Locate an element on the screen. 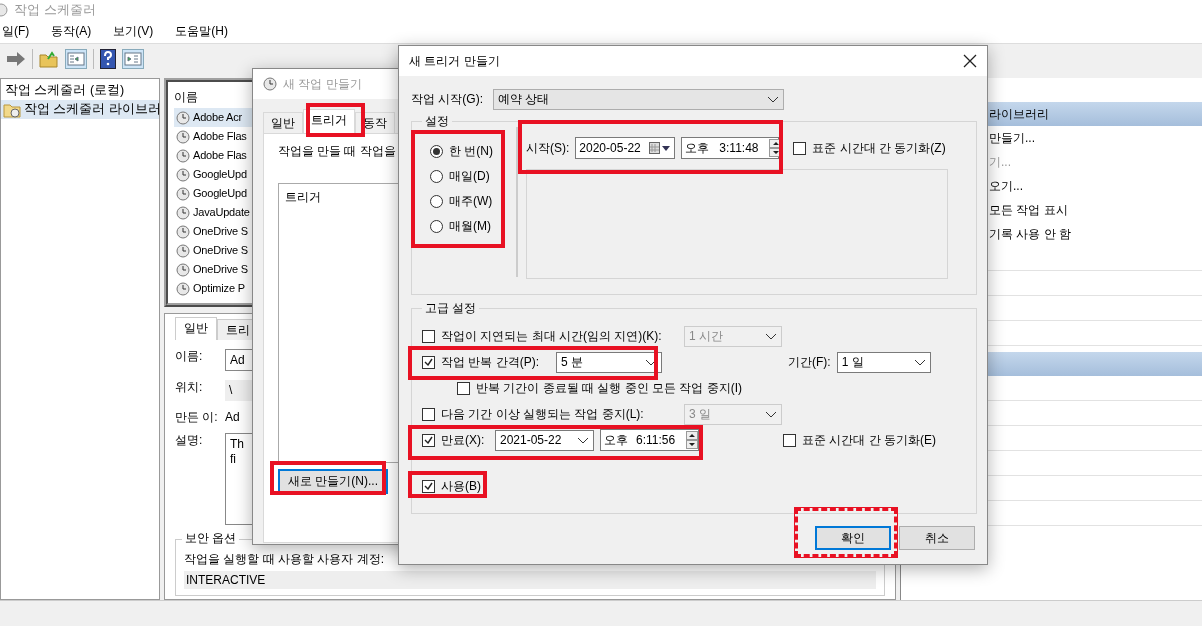 The image size is (1202, 626). field-label: 이름: is located at coordinates (189, 356).